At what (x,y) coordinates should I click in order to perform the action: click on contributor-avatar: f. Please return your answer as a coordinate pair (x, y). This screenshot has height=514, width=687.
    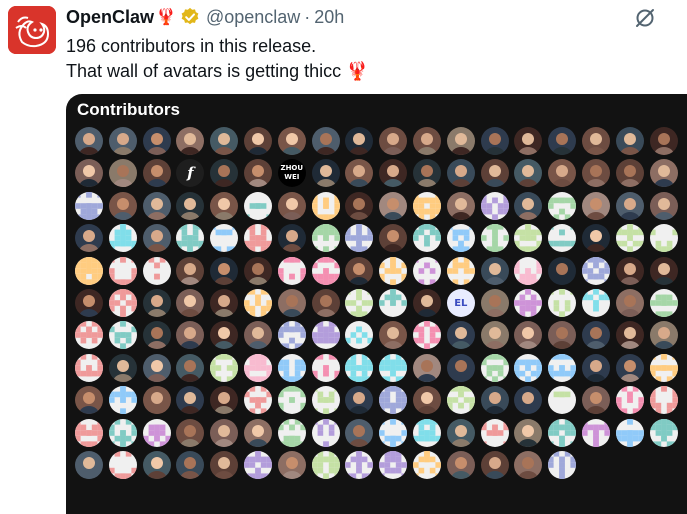
    Looking at the image, I should click on (190, 173).